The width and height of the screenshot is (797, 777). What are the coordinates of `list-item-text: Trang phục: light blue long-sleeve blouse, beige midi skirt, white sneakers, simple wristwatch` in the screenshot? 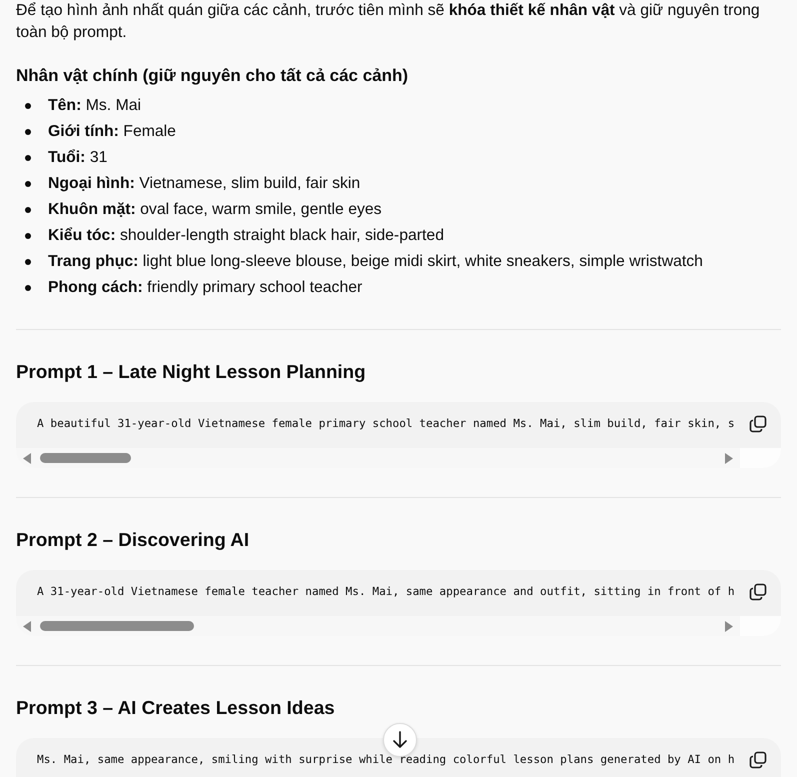 It's located at (375, 262).